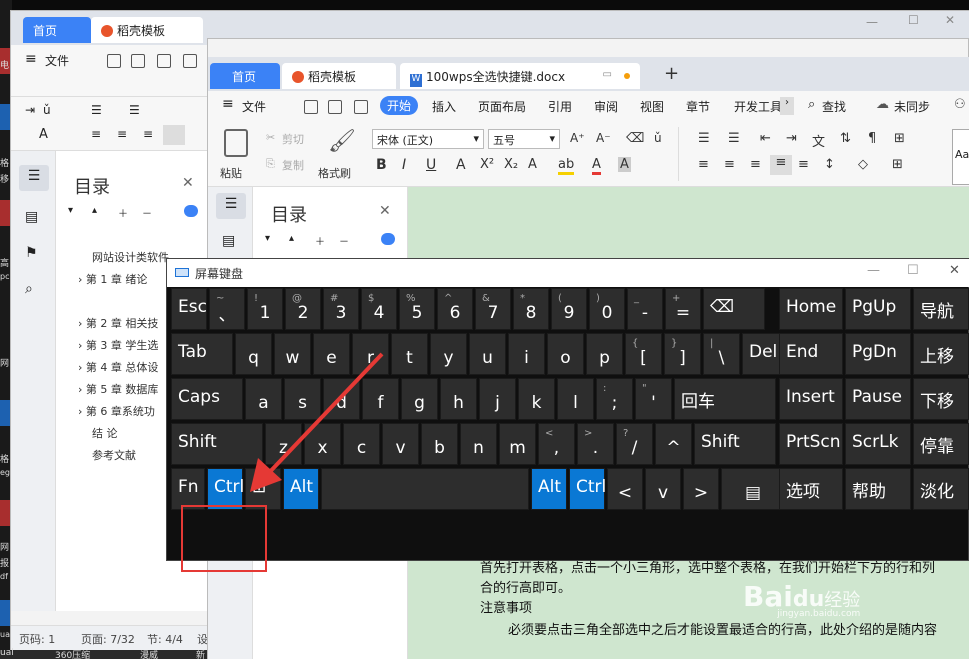 The width and height of the screenshot is (969, 659). Describe the element at coordinates (149, 653) in the screenshot. I see `taskbar-item: 漫威` at that location.